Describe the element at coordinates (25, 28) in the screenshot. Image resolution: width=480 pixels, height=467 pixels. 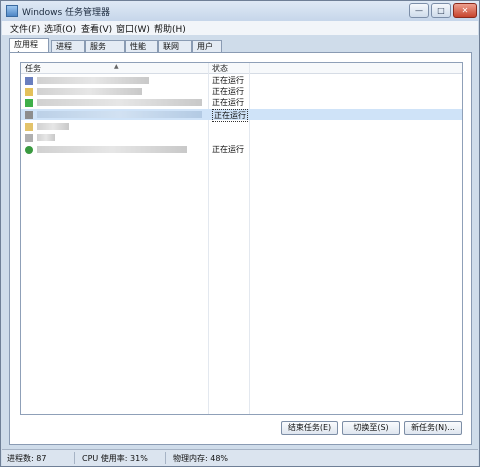
I see `menu-file: 文件(F)` at that location.